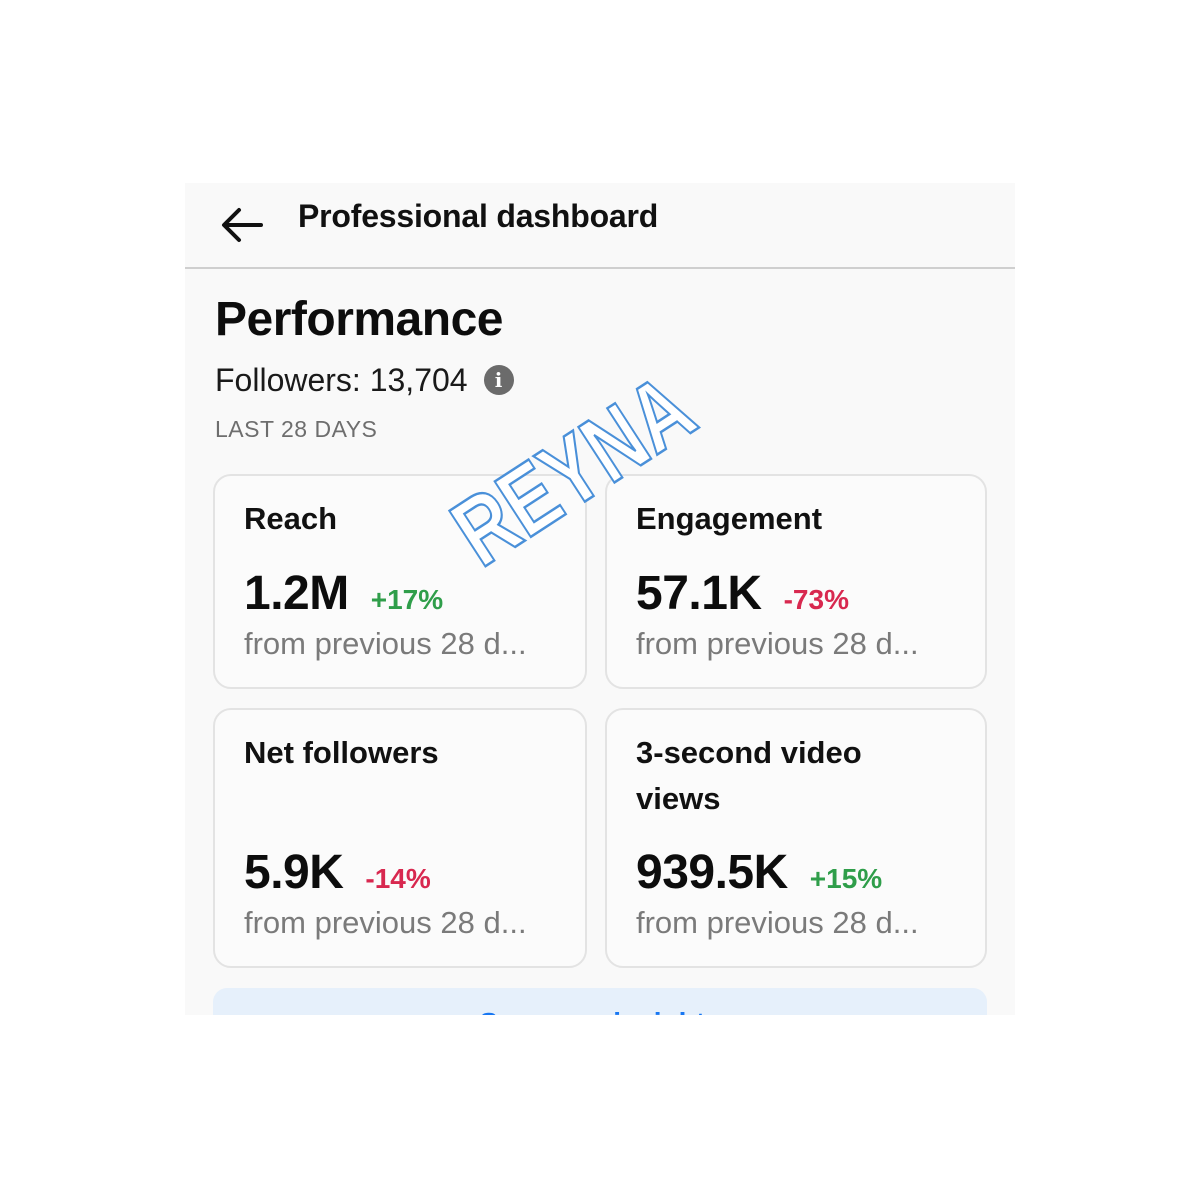 This screenshot has height=1200, width=1200. Describe the element at coordinates (294, 872) in the screenshot. I see `metric-value: 5.9K` at that location.